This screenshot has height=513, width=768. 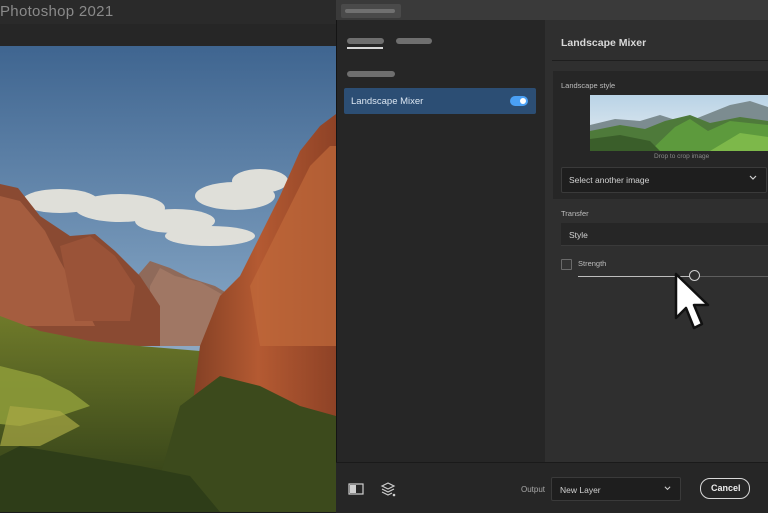 I want to click on mouse-pointer-icon, so click(x=692, y=301).